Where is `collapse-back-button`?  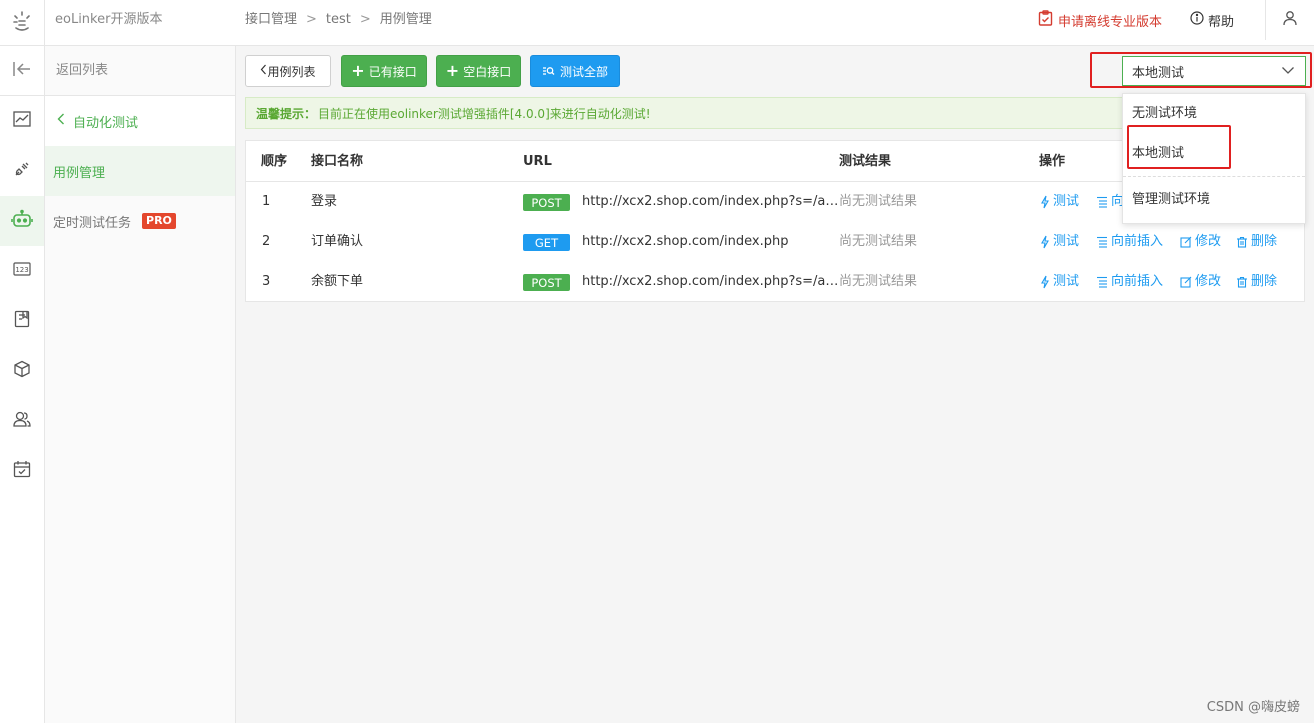 collapse-back-button is located at coordinates (22, 71).